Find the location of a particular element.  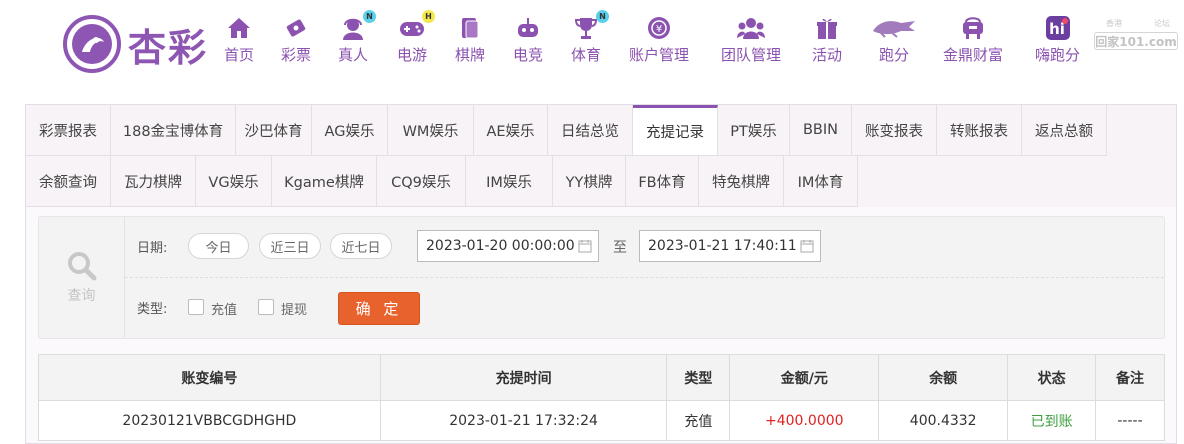

date-label: 日期: is located at coordinates (152, 248).